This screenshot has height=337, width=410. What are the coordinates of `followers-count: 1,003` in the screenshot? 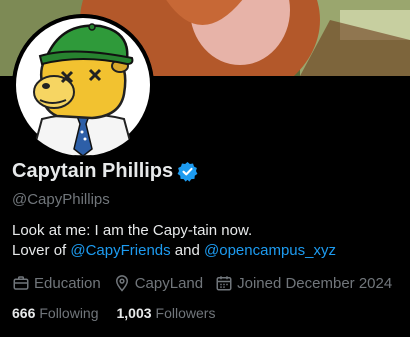 It's located at (134, 313).